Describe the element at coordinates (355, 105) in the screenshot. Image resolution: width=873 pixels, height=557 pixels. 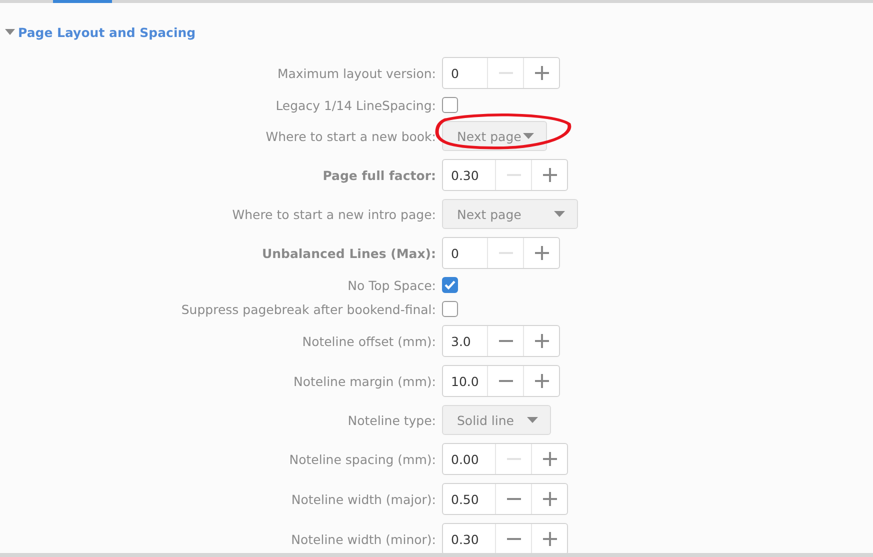
I see `setting-label: Legacy 1/14 LineSpacing:` at that location.